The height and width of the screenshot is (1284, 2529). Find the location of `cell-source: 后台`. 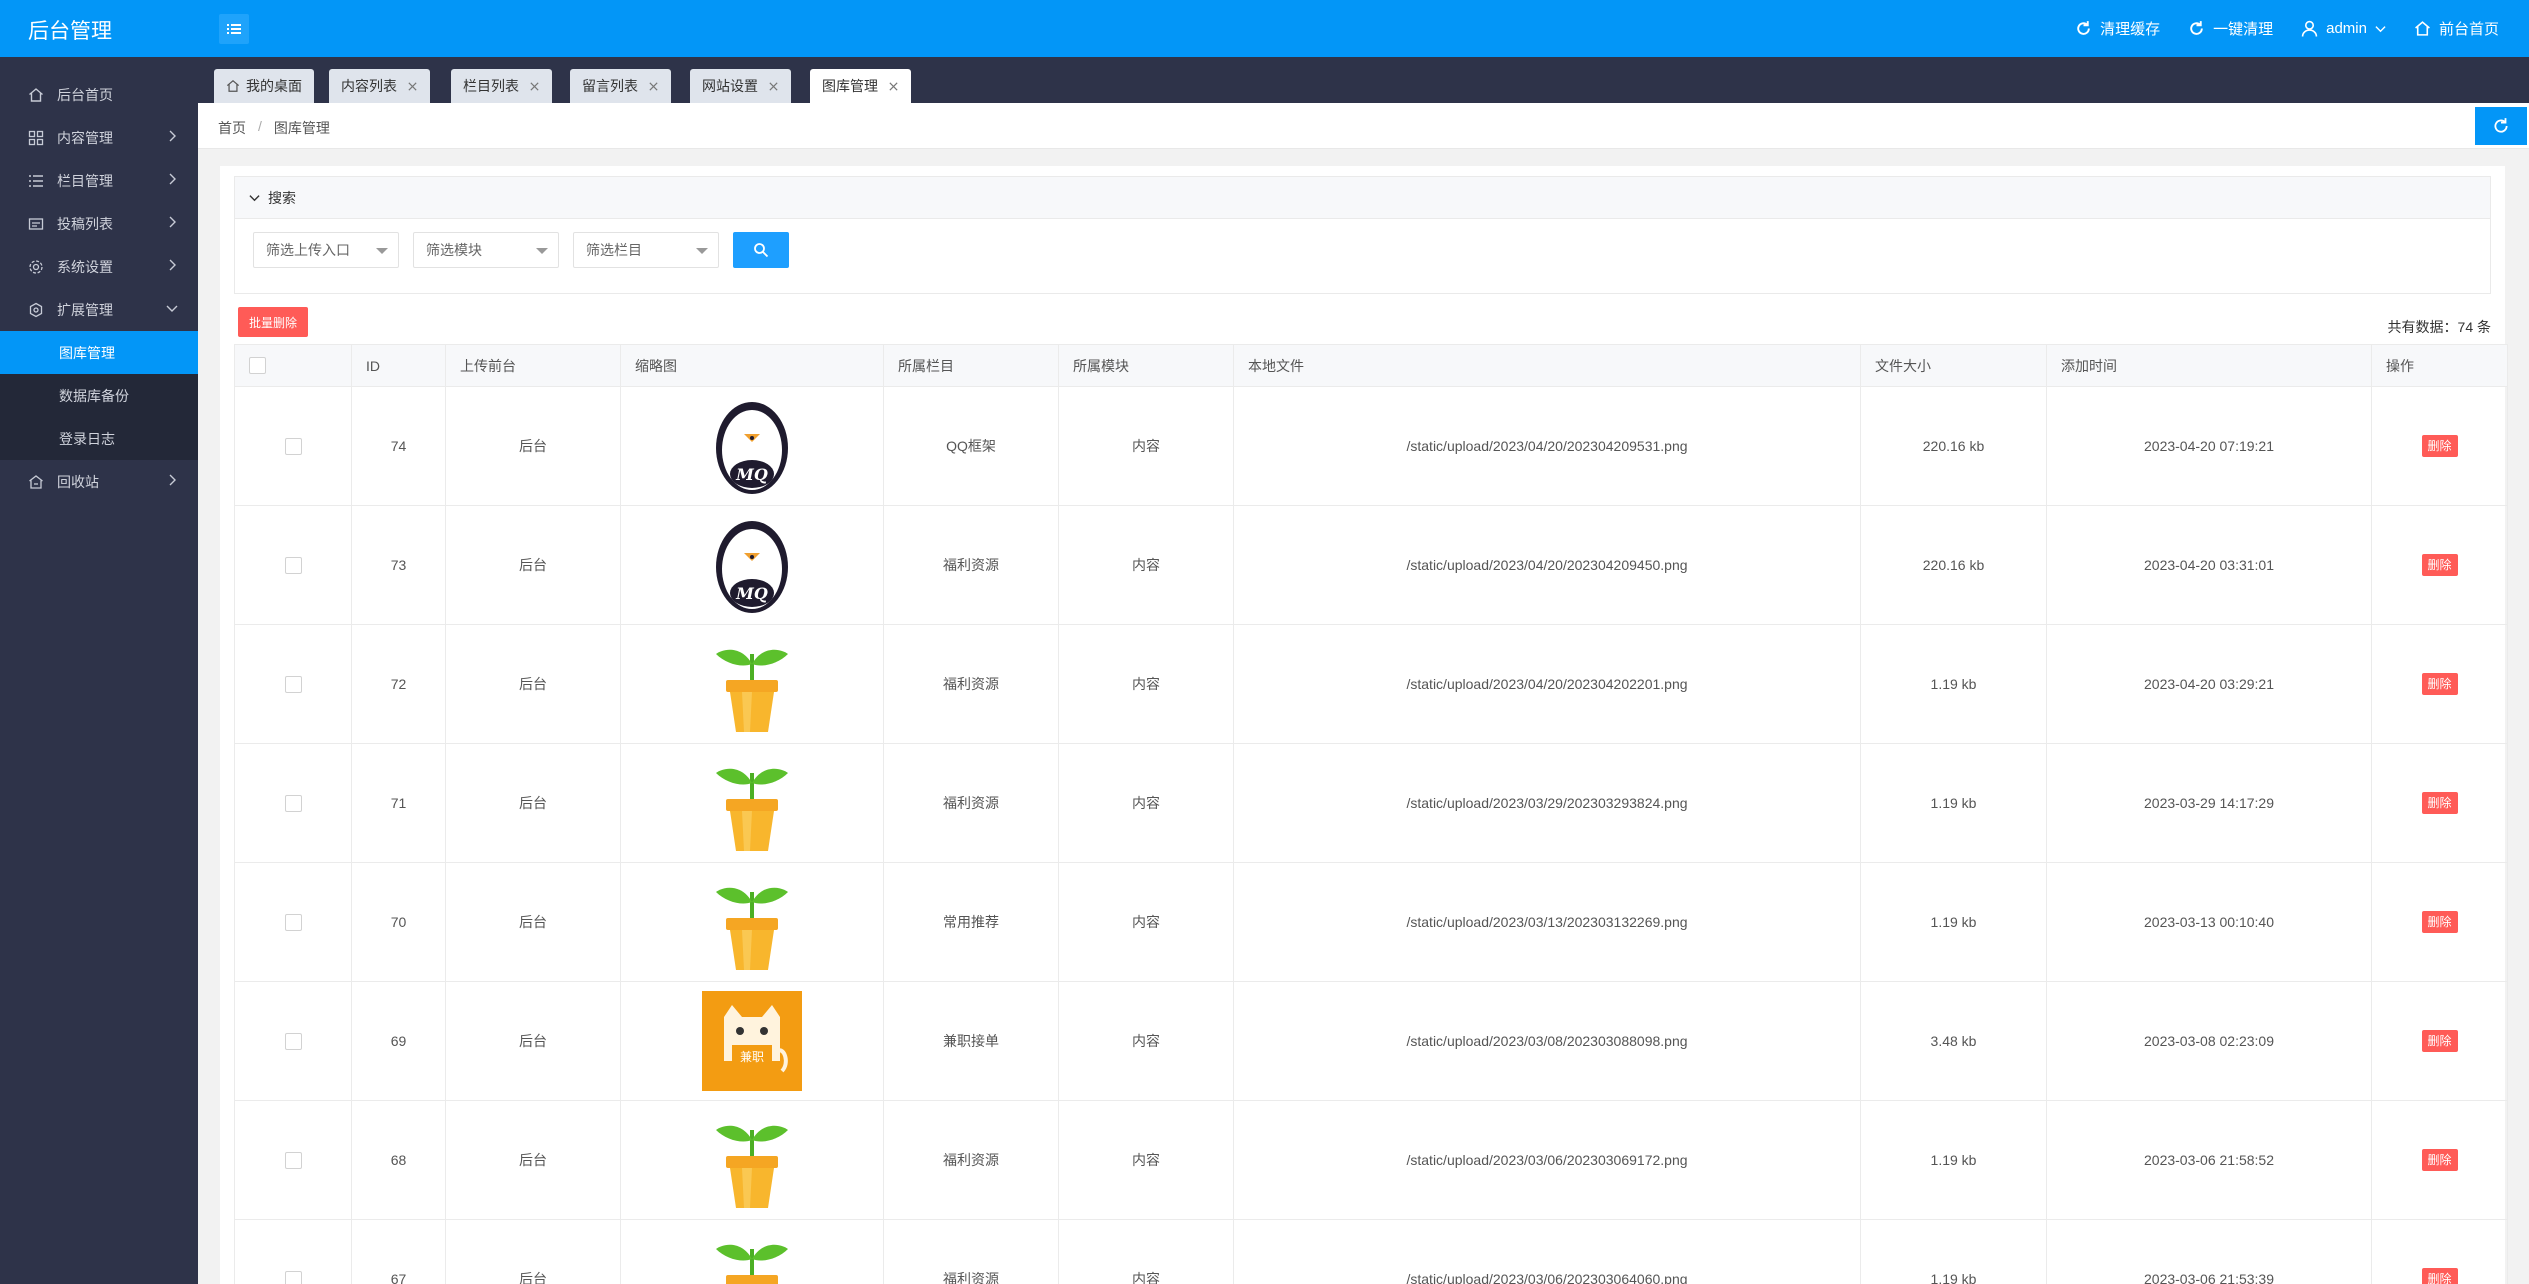

cell-source: 后台 is located at coordinates (533, 565).